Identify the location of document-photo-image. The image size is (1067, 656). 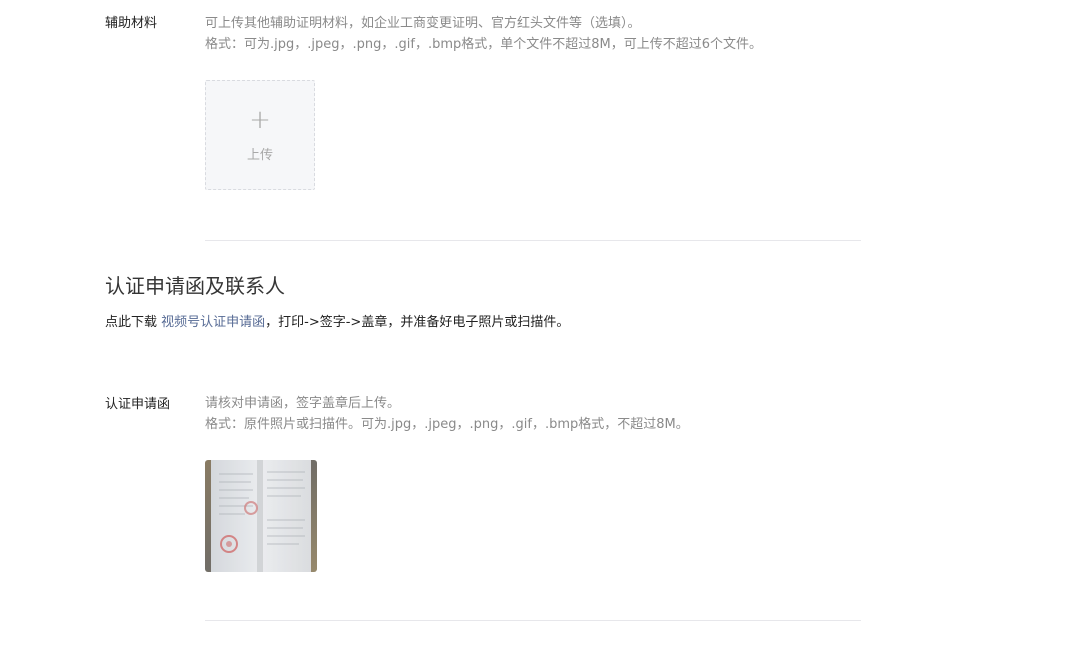
(261, 516).